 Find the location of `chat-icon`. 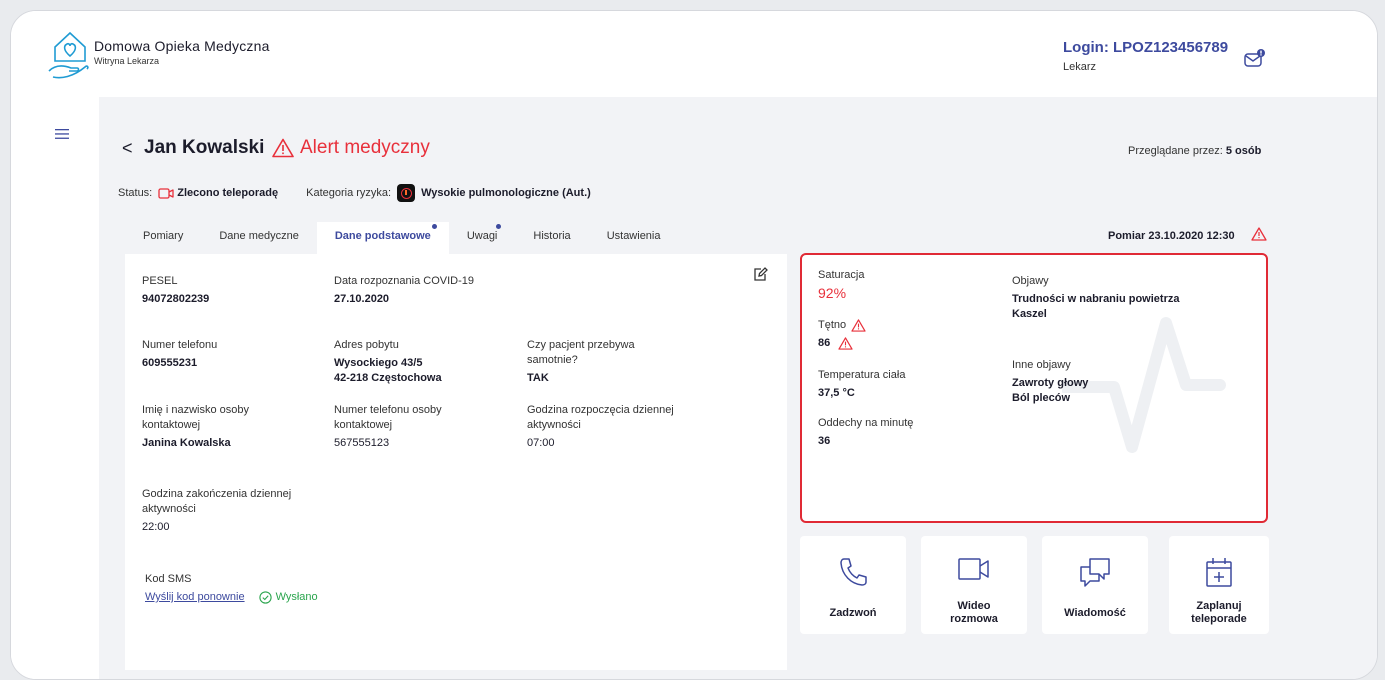

chat-icon is located at coordinates (1095, 572).